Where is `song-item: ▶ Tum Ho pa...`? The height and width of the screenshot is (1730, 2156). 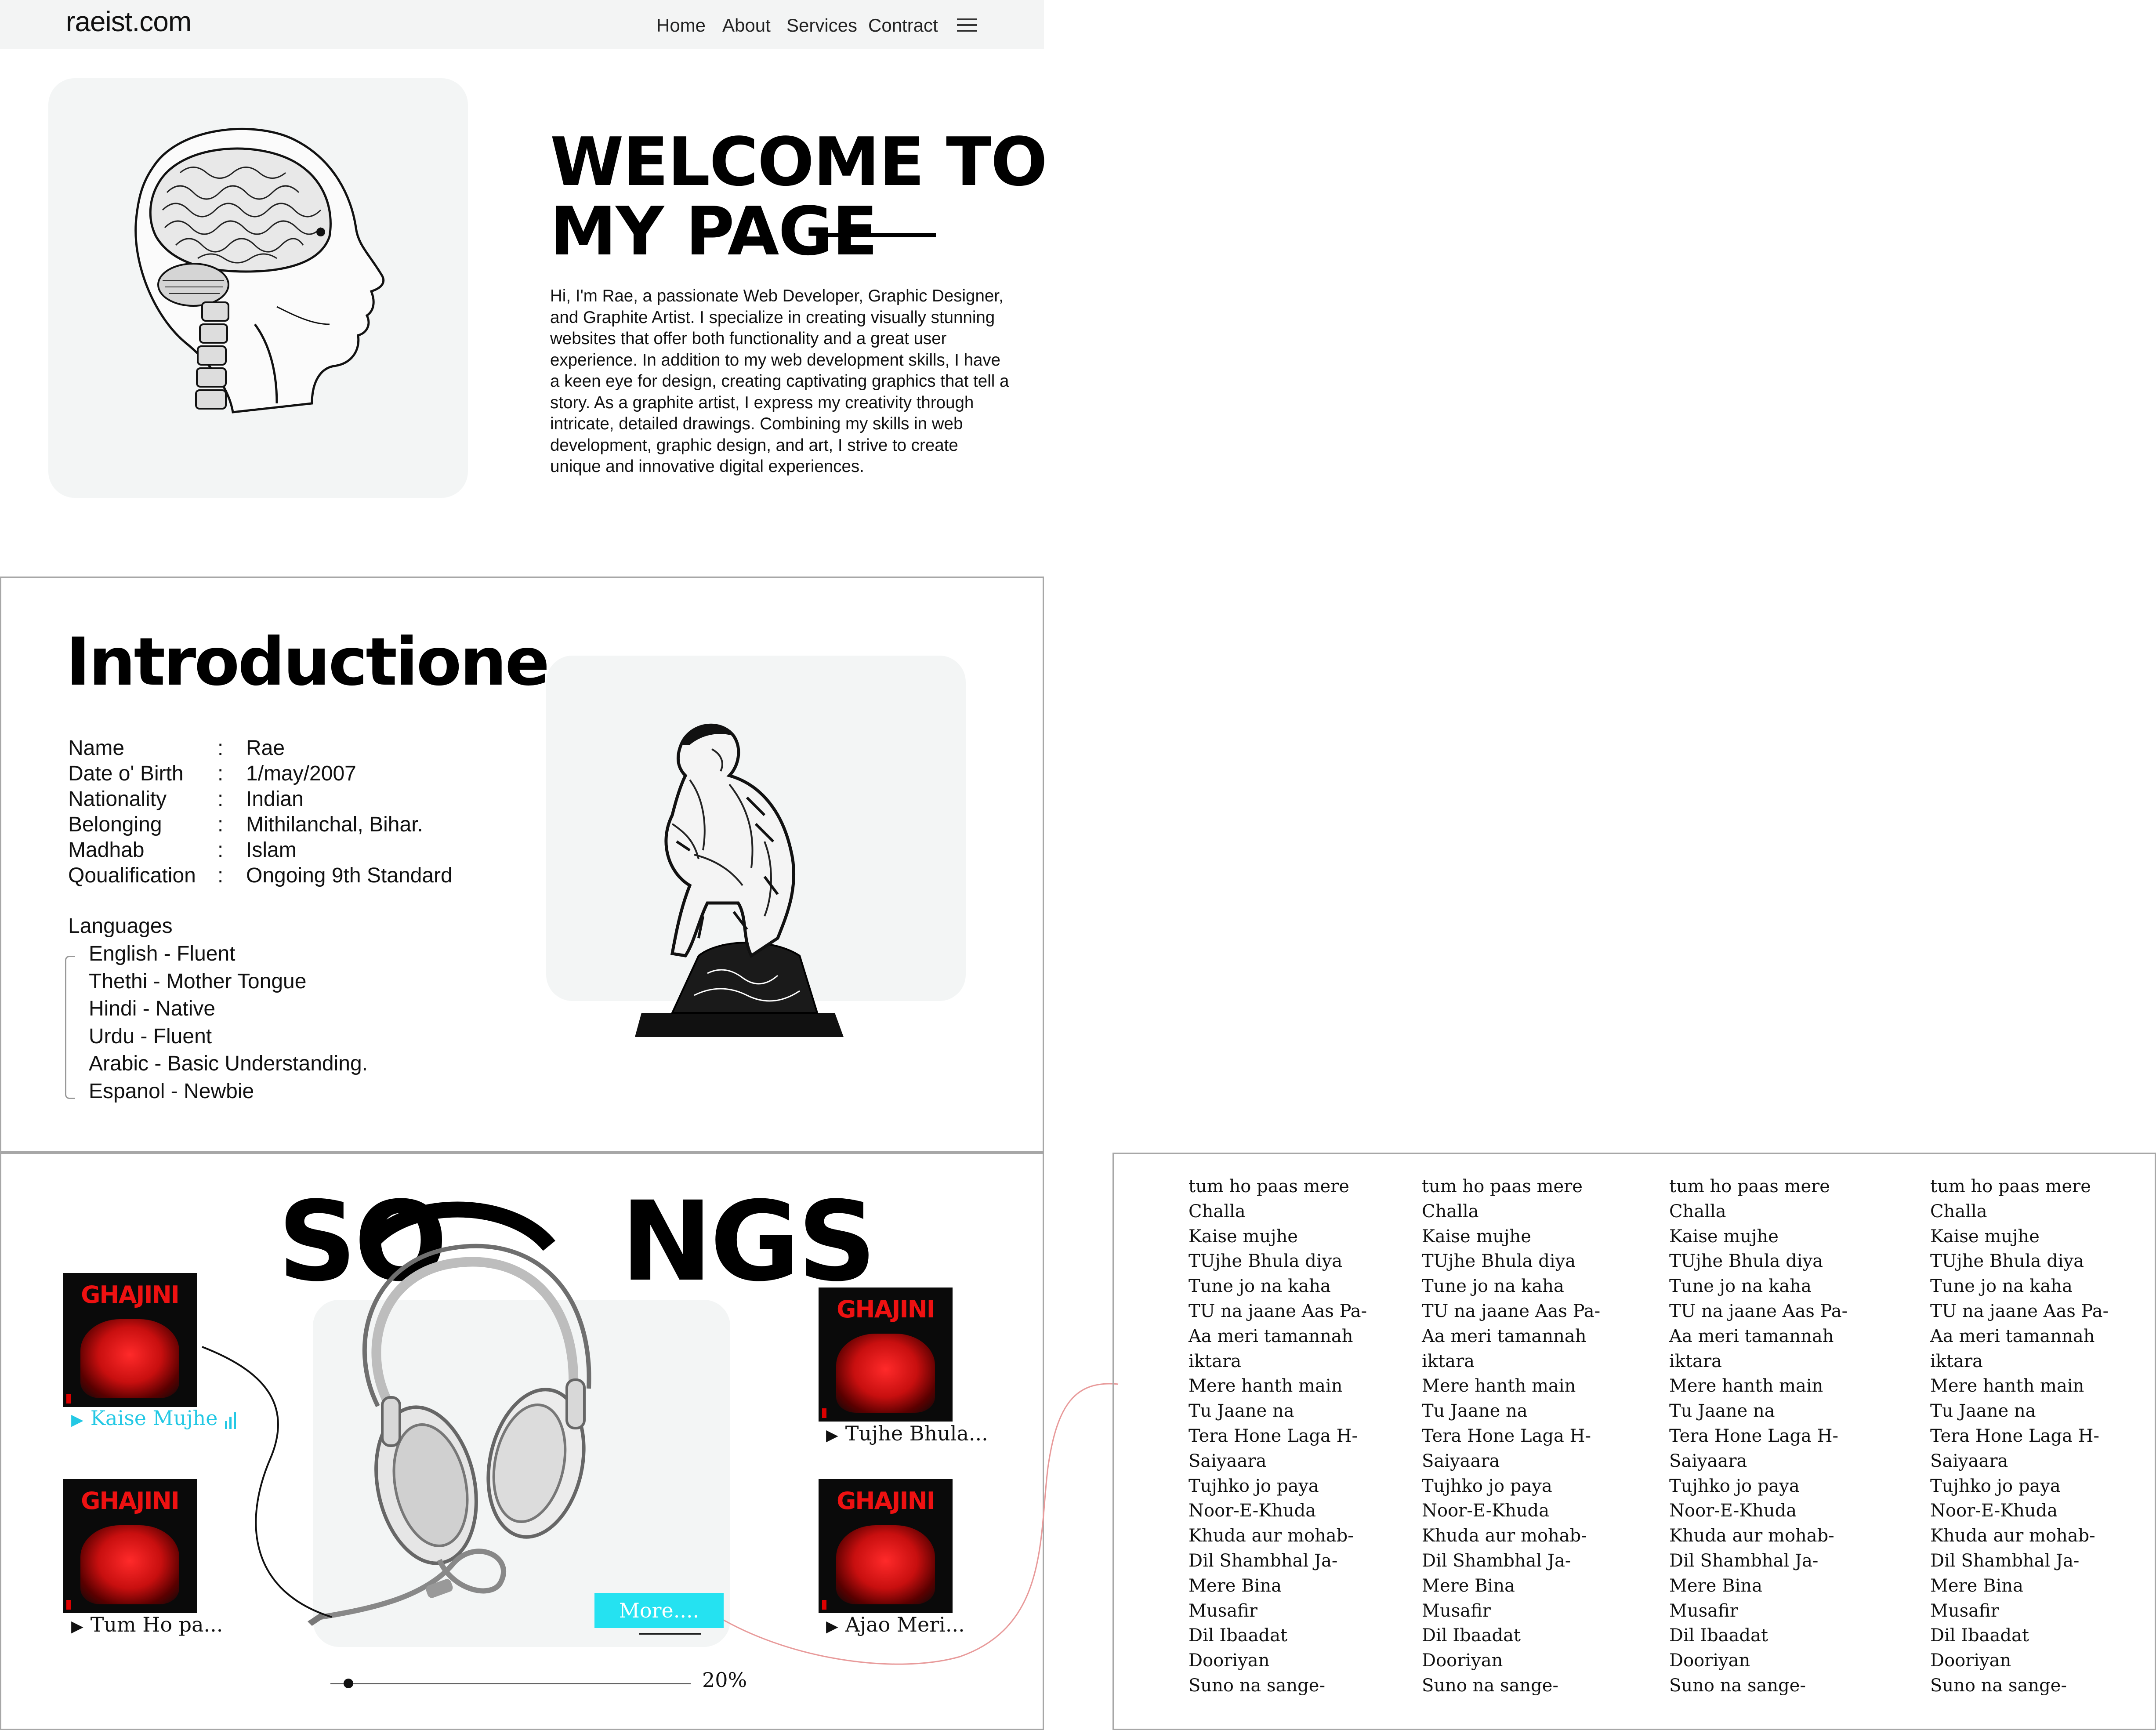
song-item: ▶ Tum Ho pa... is located at coordinates (147, 1624).